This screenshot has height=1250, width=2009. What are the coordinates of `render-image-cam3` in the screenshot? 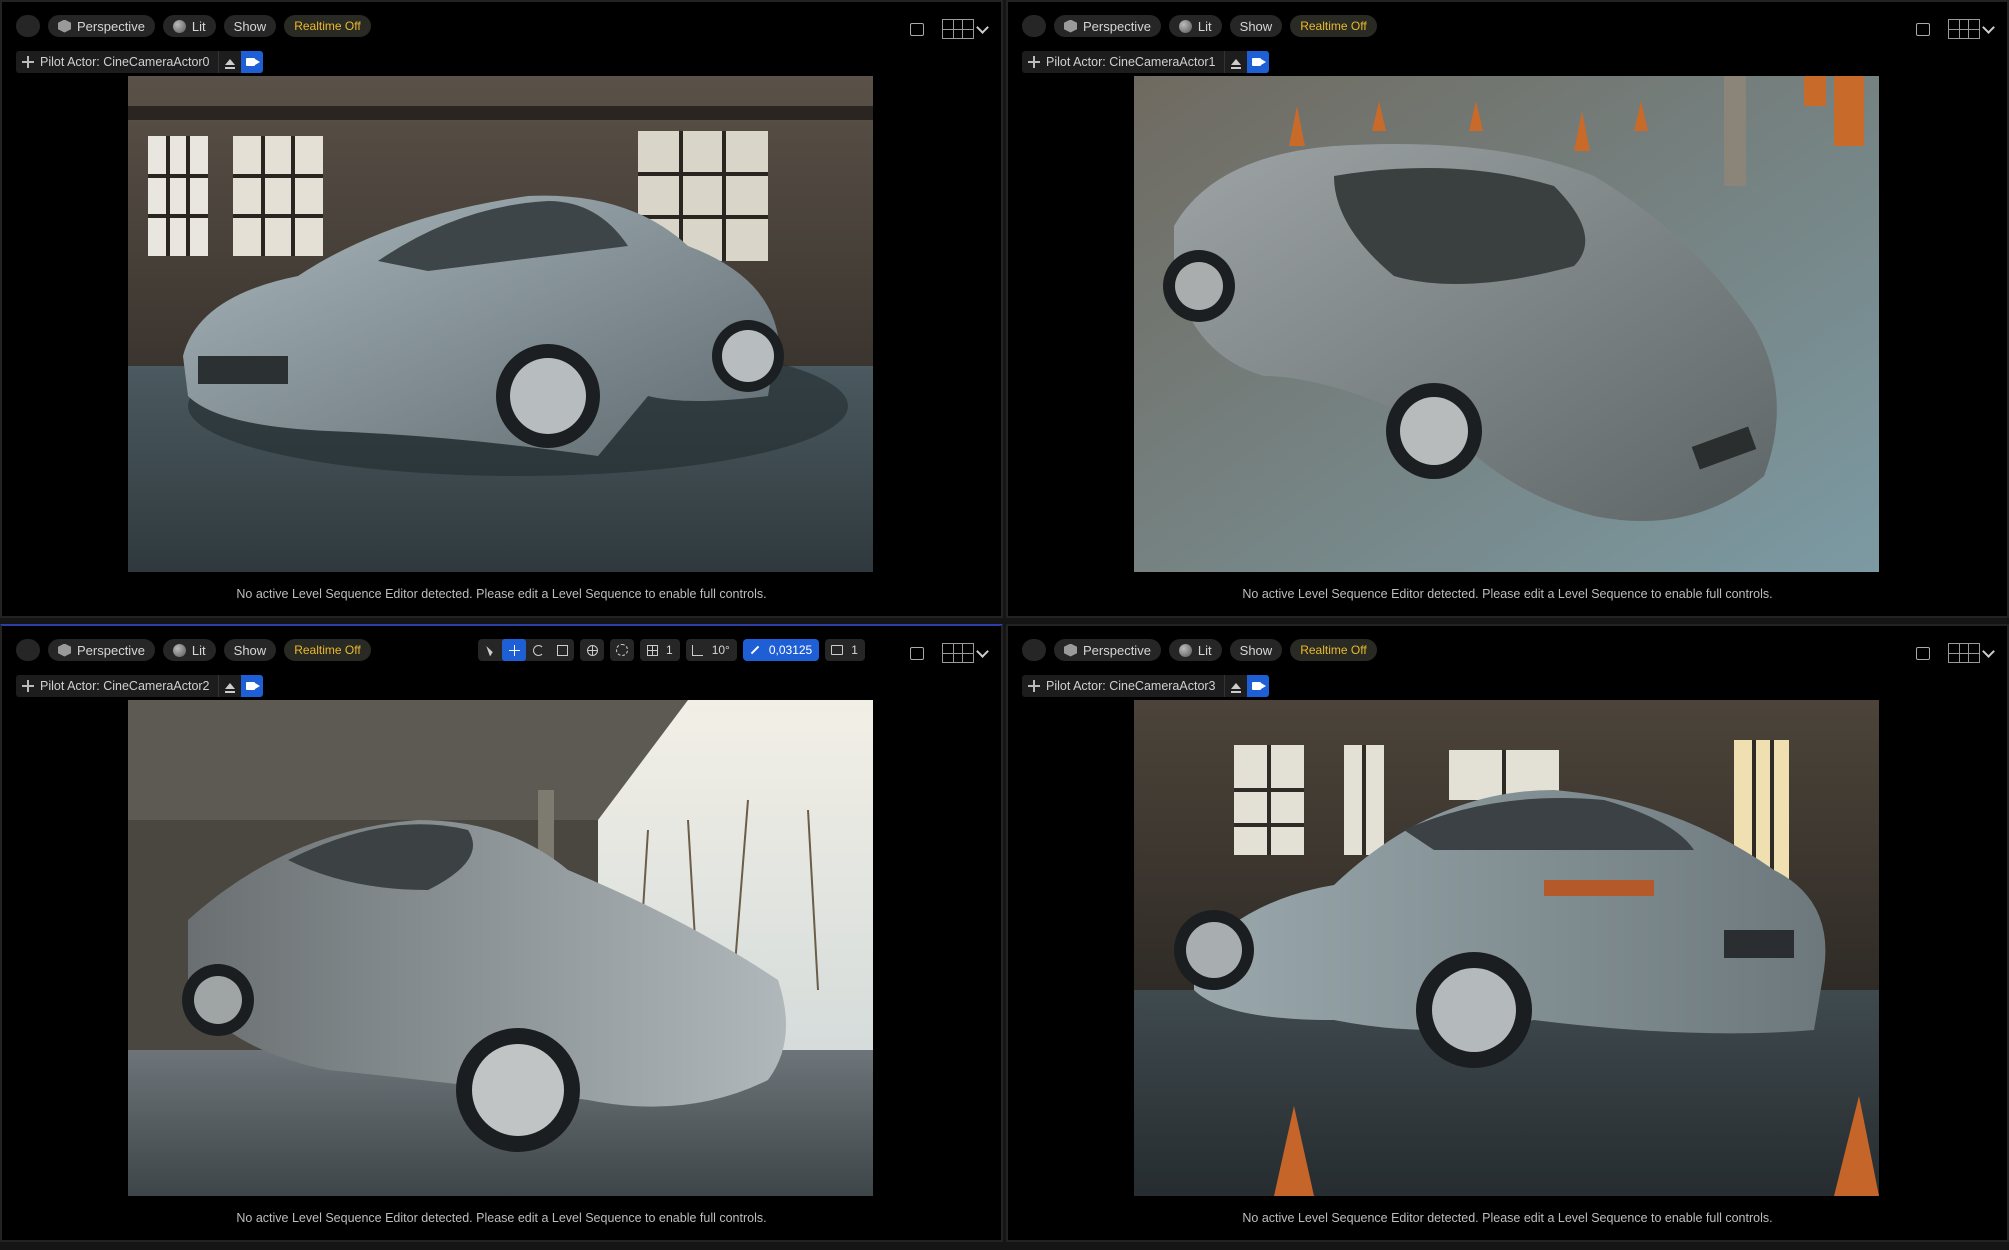 It's located at (1506, 948).